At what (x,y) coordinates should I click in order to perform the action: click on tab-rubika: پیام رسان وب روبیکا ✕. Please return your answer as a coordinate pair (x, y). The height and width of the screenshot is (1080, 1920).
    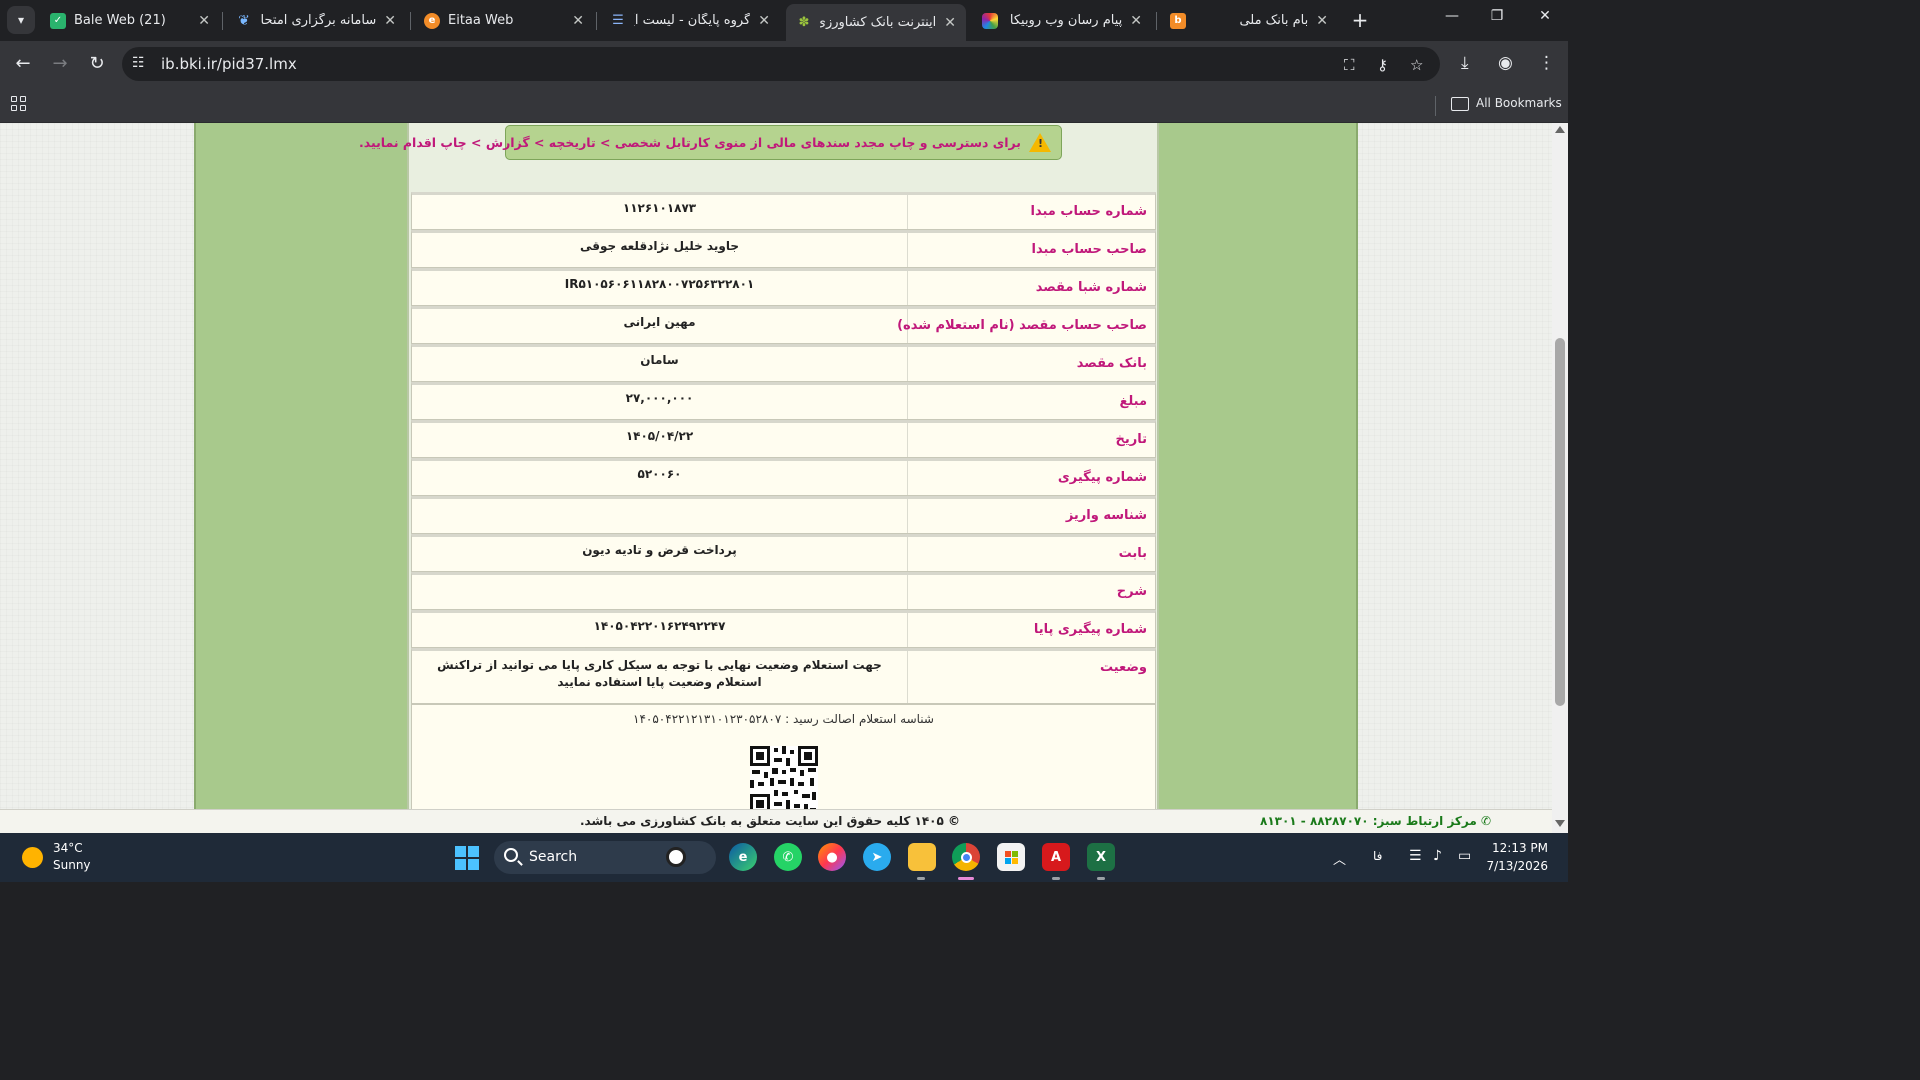
    Looking at the image, I should click on (1062, 20).